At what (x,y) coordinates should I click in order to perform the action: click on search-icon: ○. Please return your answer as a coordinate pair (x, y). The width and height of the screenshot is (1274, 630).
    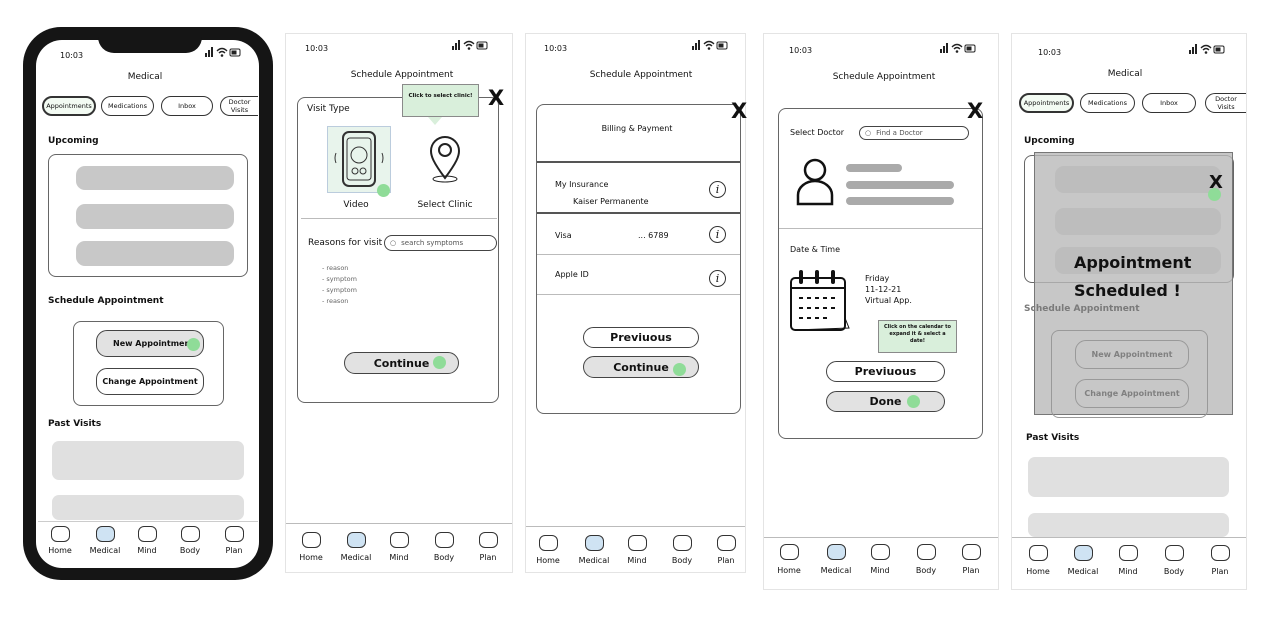
    Looking at the image, I should click on (393, 243).